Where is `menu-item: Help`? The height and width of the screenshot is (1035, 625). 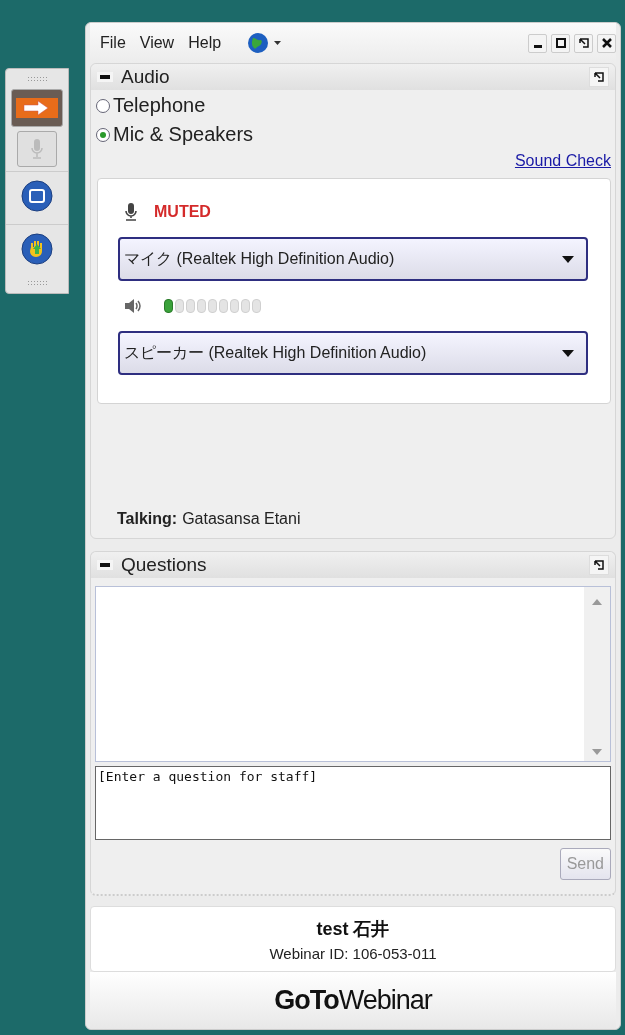 menu-item: Help is located at coordinates (205, 43).